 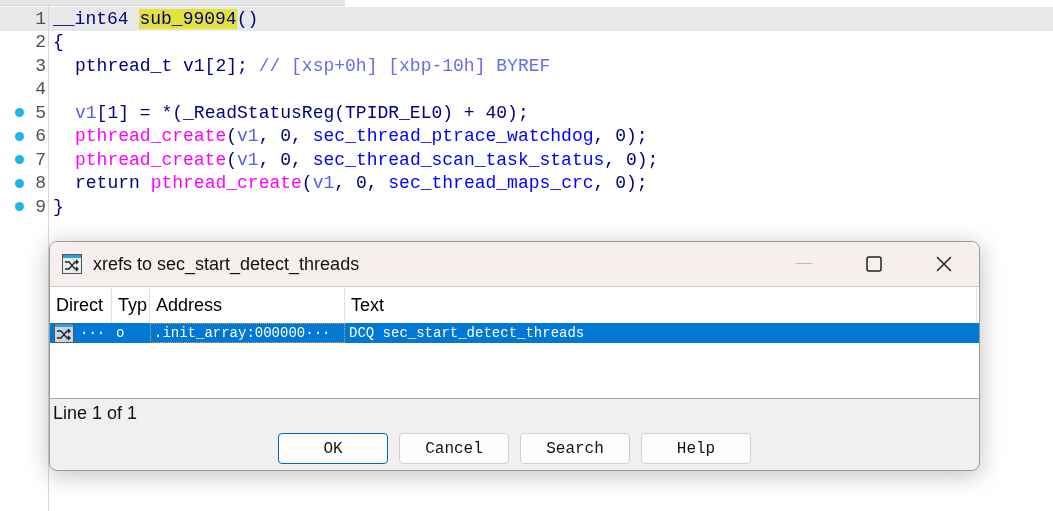 What do you see at coordinates (944, 264) in the screenshot?
I see `close-icon` at bounding box center [944, 264].